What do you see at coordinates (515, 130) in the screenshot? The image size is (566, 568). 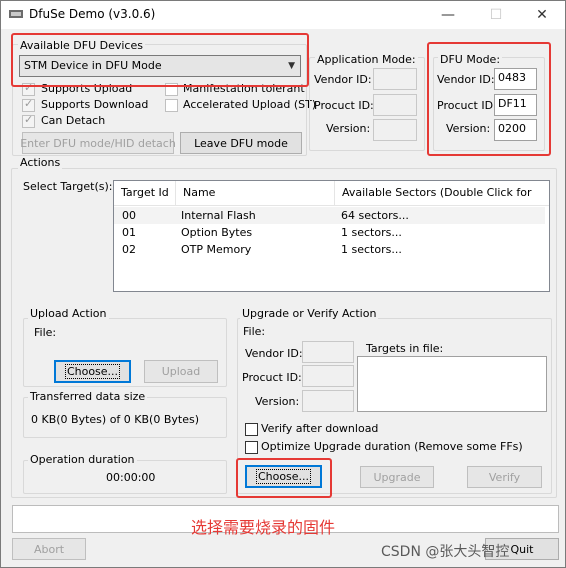 I see `dfu-version-field: 0200` at bounding box center [515, 130].